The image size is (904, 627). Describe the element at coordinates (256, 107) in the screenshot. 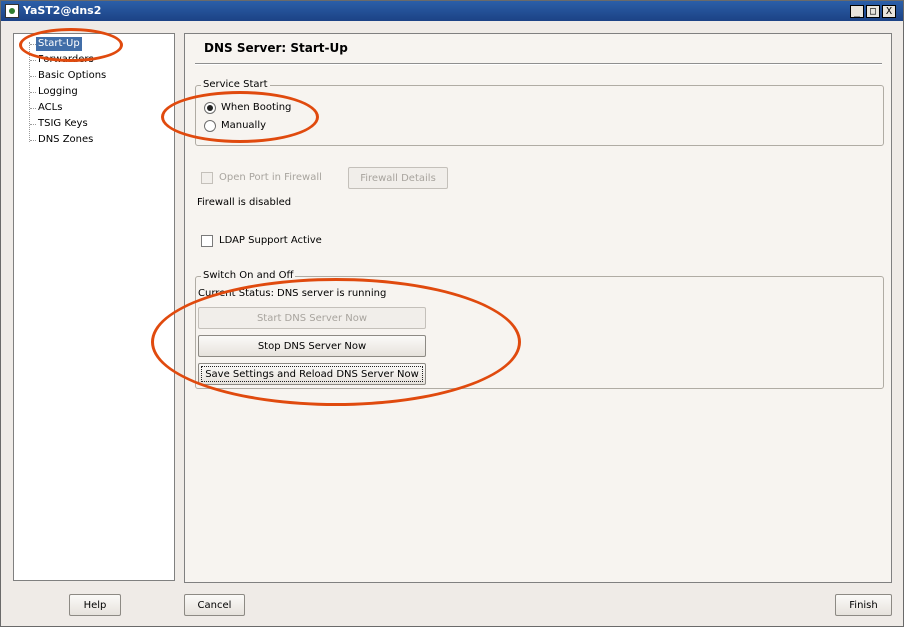

I see `radio-when-booting-label: When Booting` at that location.